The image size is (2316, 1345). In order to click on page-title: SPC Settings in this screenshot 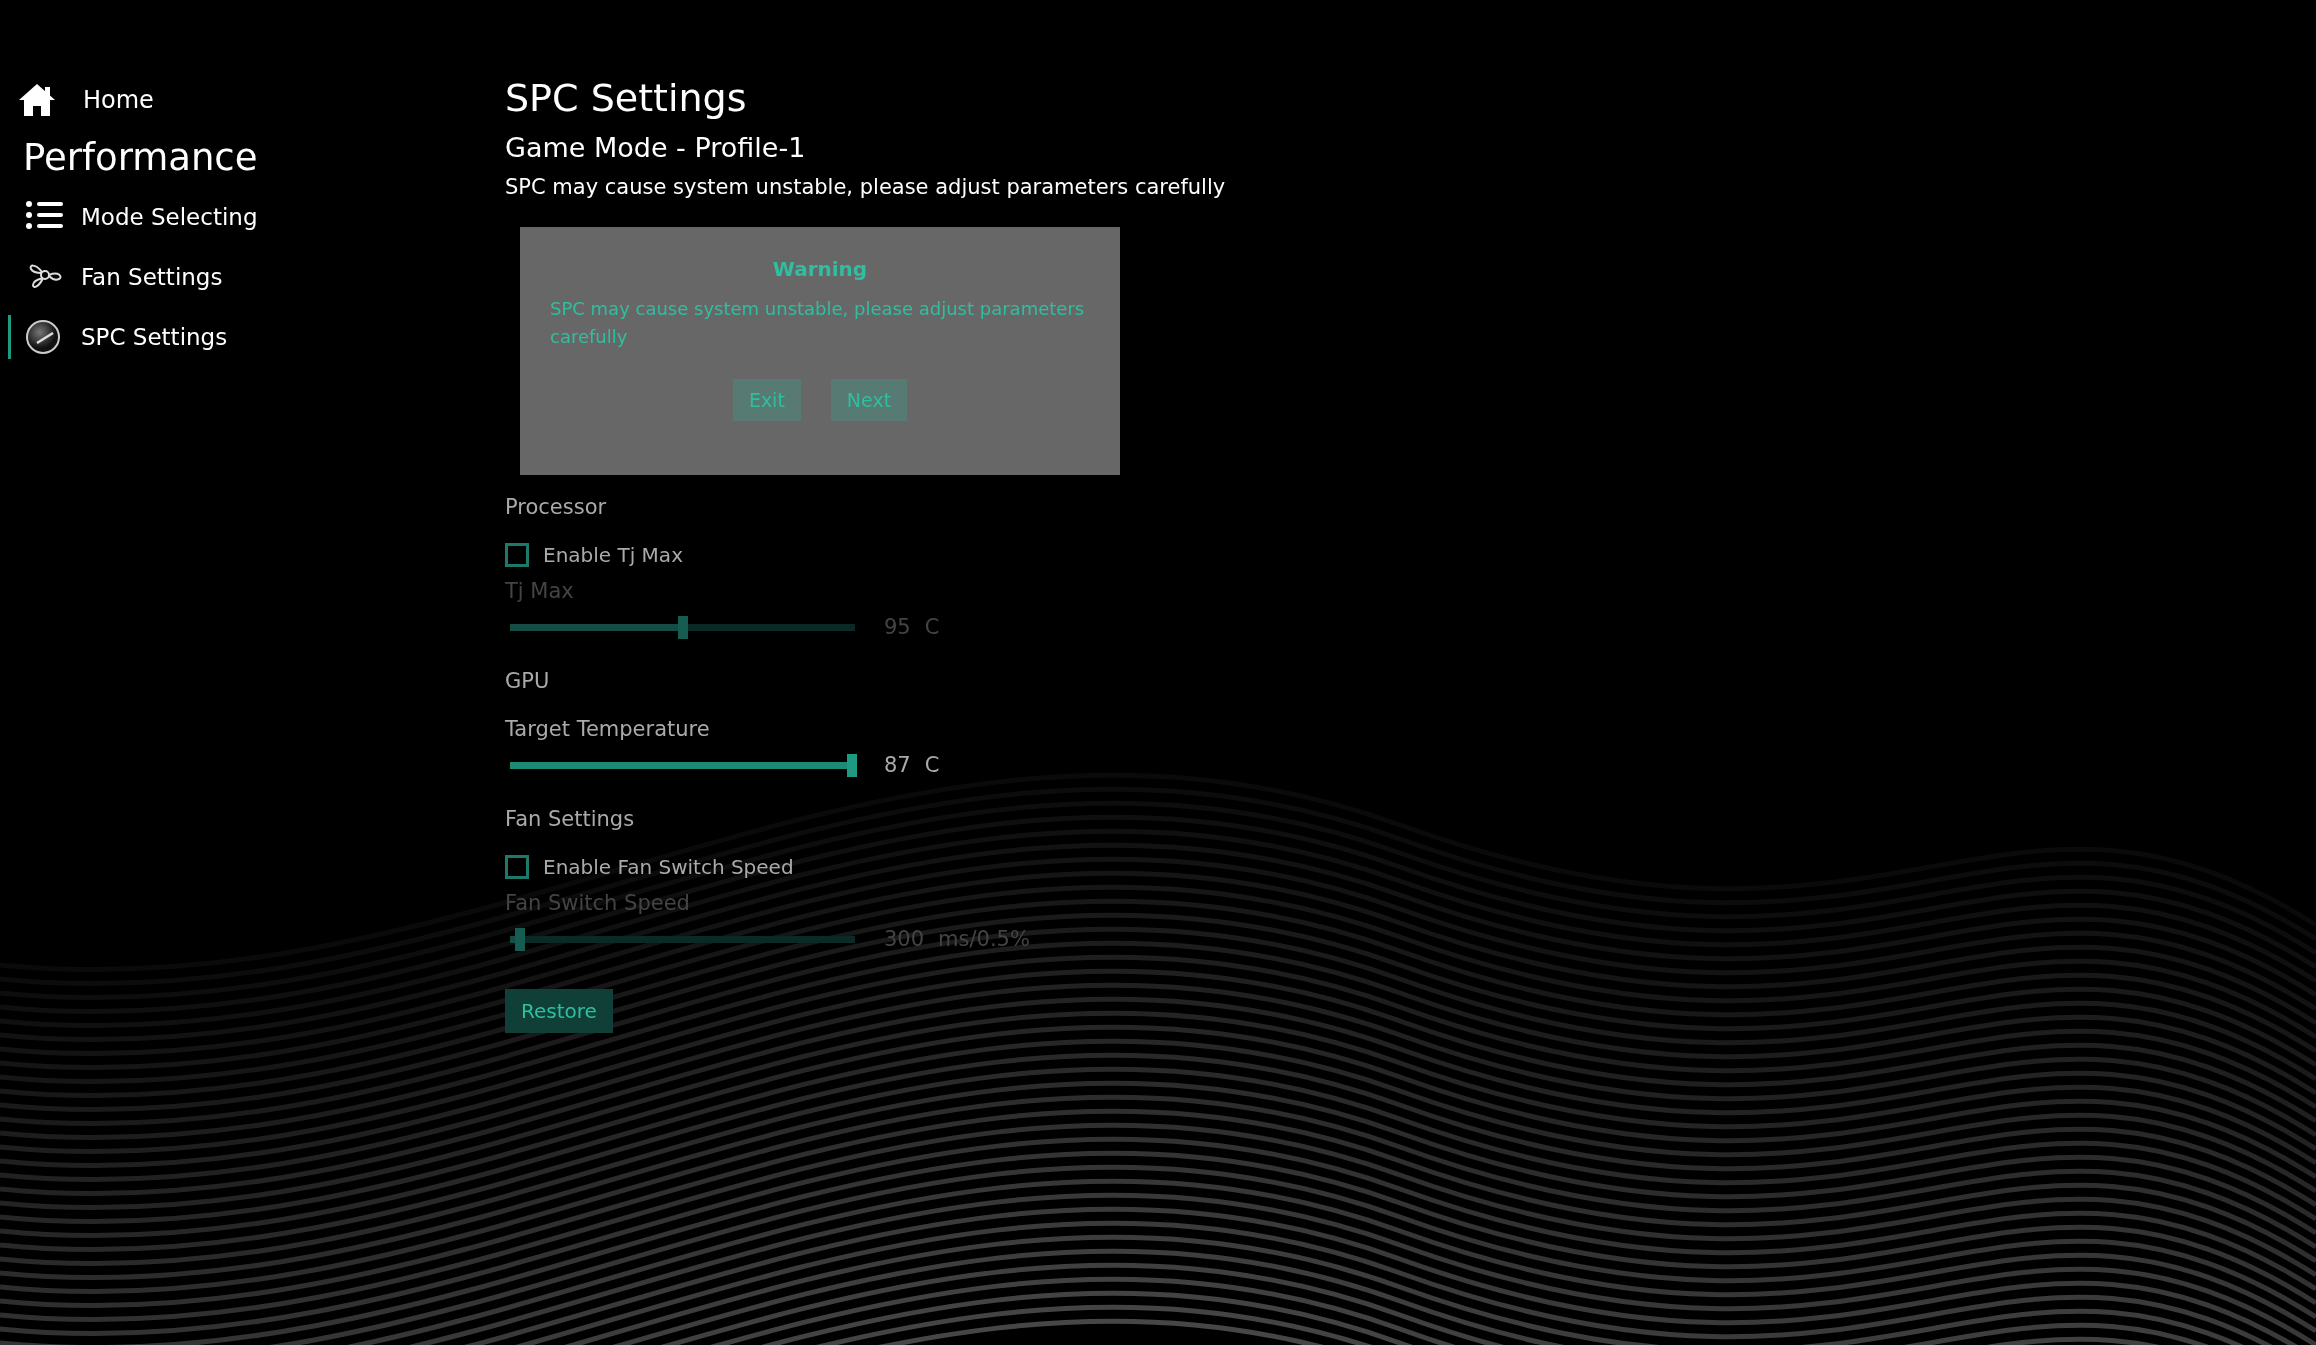, I will do `click(626, 98)`.